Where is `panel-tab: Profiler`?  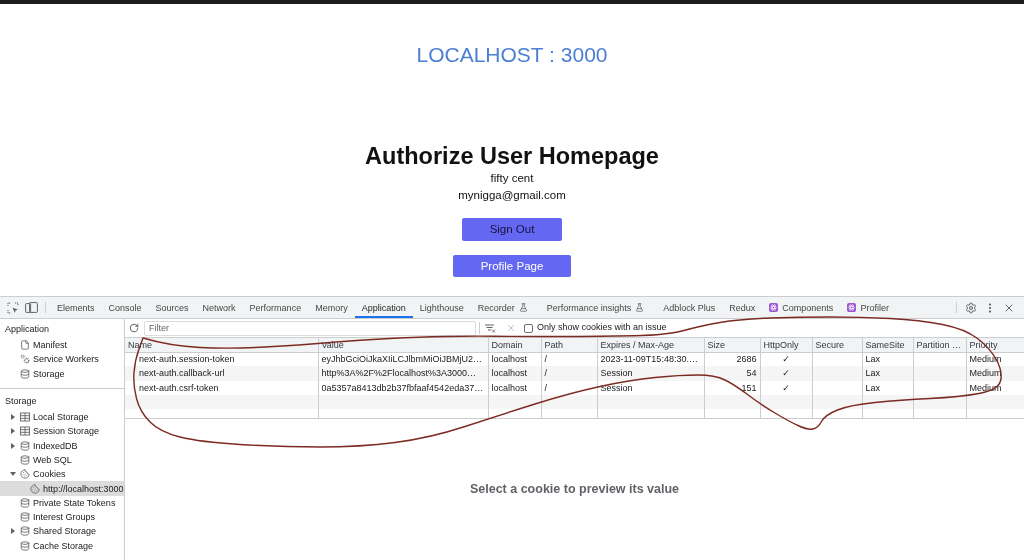
panel-tab: Profiler is located at coordinates (868, 307).